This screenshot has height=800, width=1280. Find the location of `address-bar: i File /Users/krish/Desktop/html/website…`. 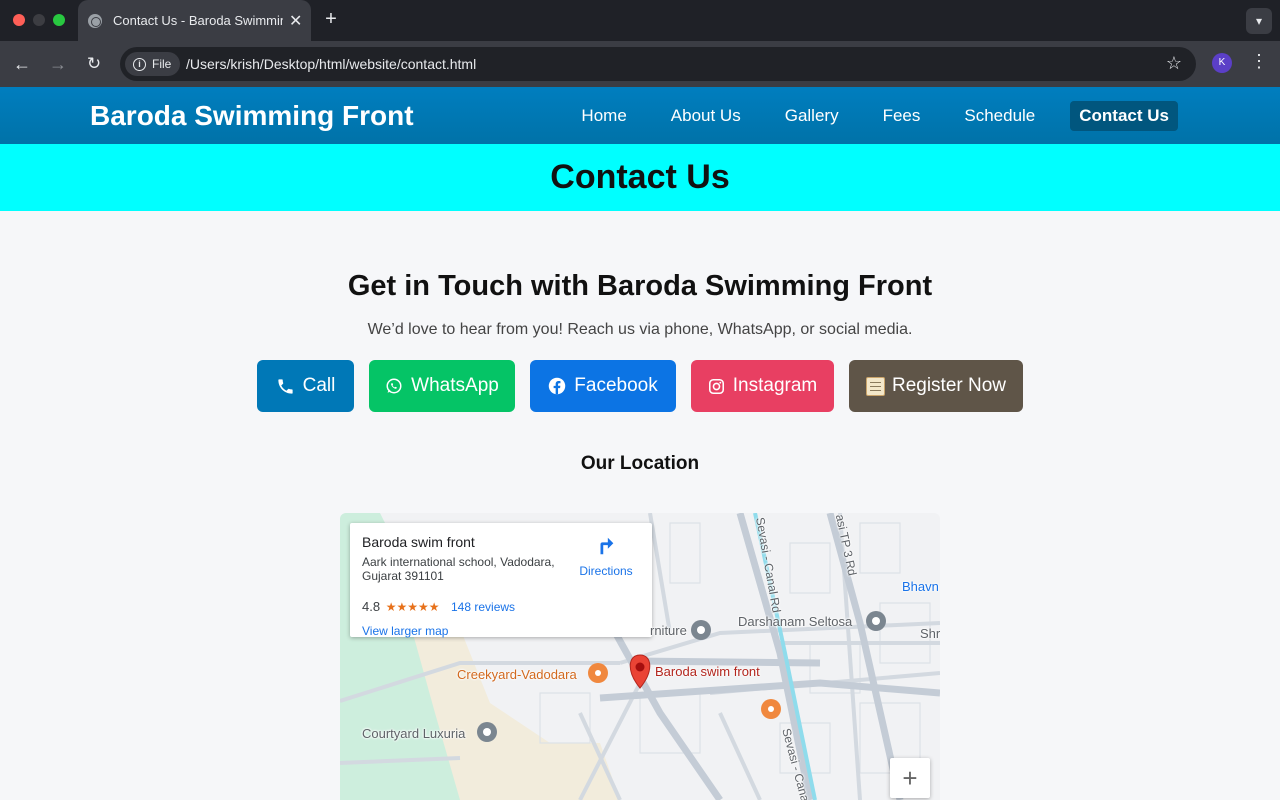

address-bar: i File /Users/krish/Desktop/html/website… is located at coordinates (658, 64).